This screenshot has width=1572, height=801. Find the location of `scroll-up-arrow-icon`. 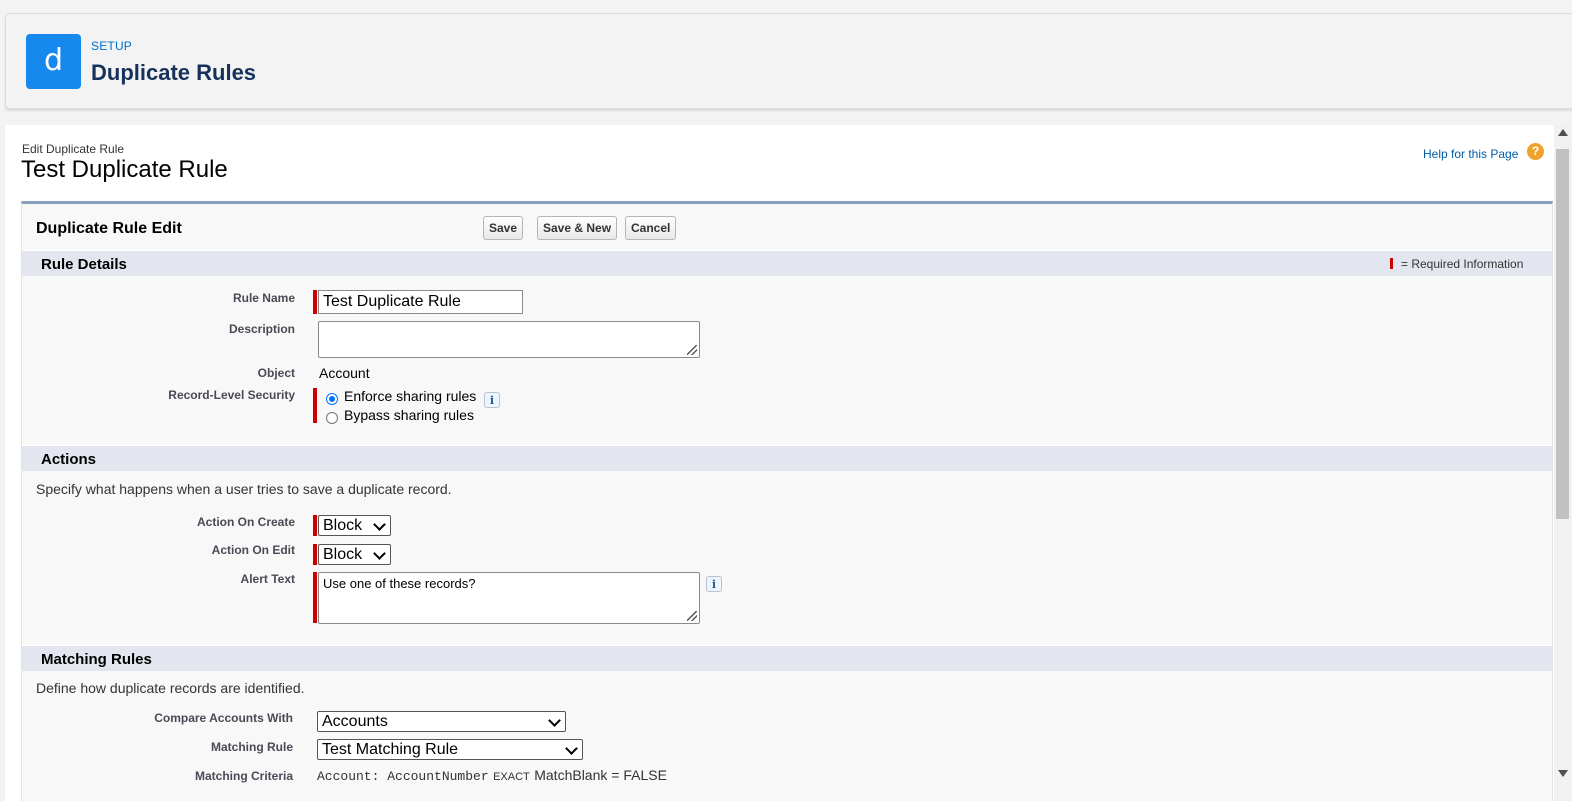

scroll-up-arrow-icon is located at coordinates (1563, 132).